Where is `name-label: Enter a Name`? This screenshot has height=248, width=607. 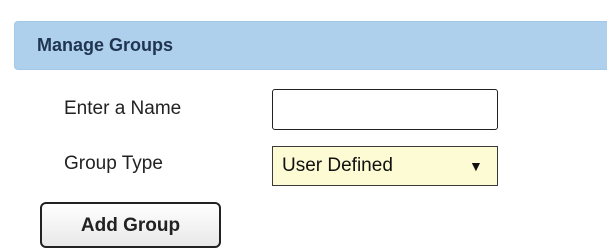 name-label: Enter a Name is located at coordinates (123, 108).